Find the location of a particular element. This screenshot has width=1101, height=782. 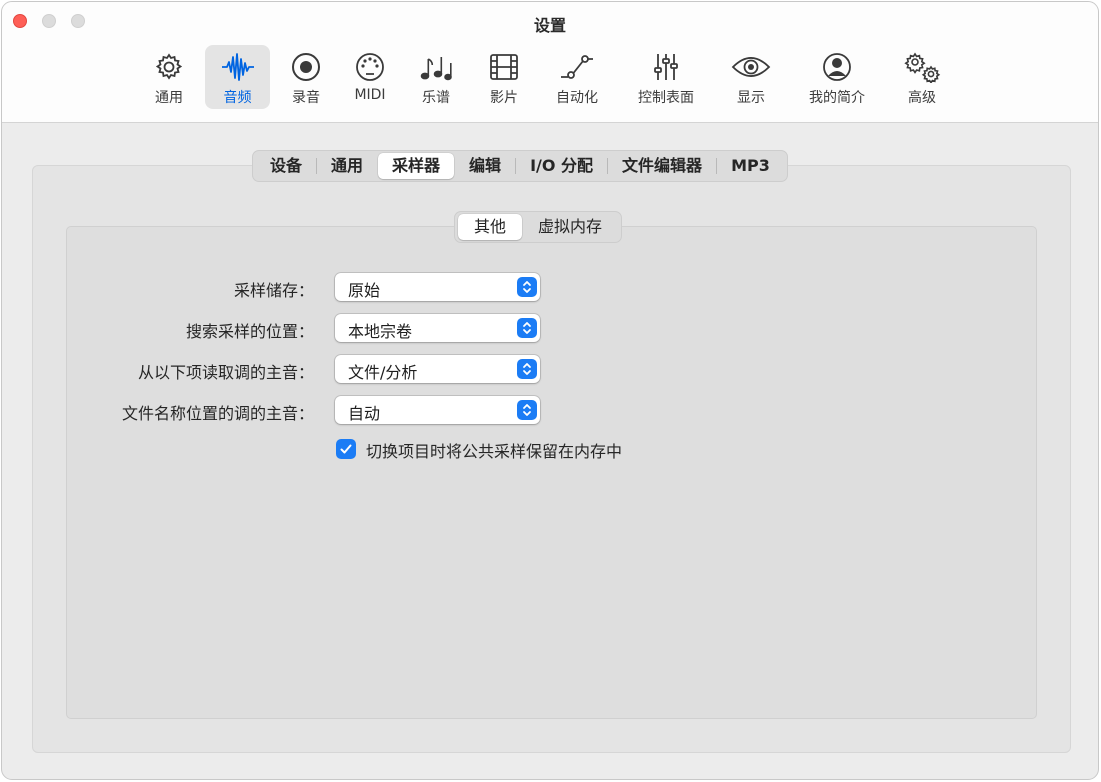

keep-samples-label: 切换项目时将公共采样保留在内存中 is located at coordinates (494, 451).